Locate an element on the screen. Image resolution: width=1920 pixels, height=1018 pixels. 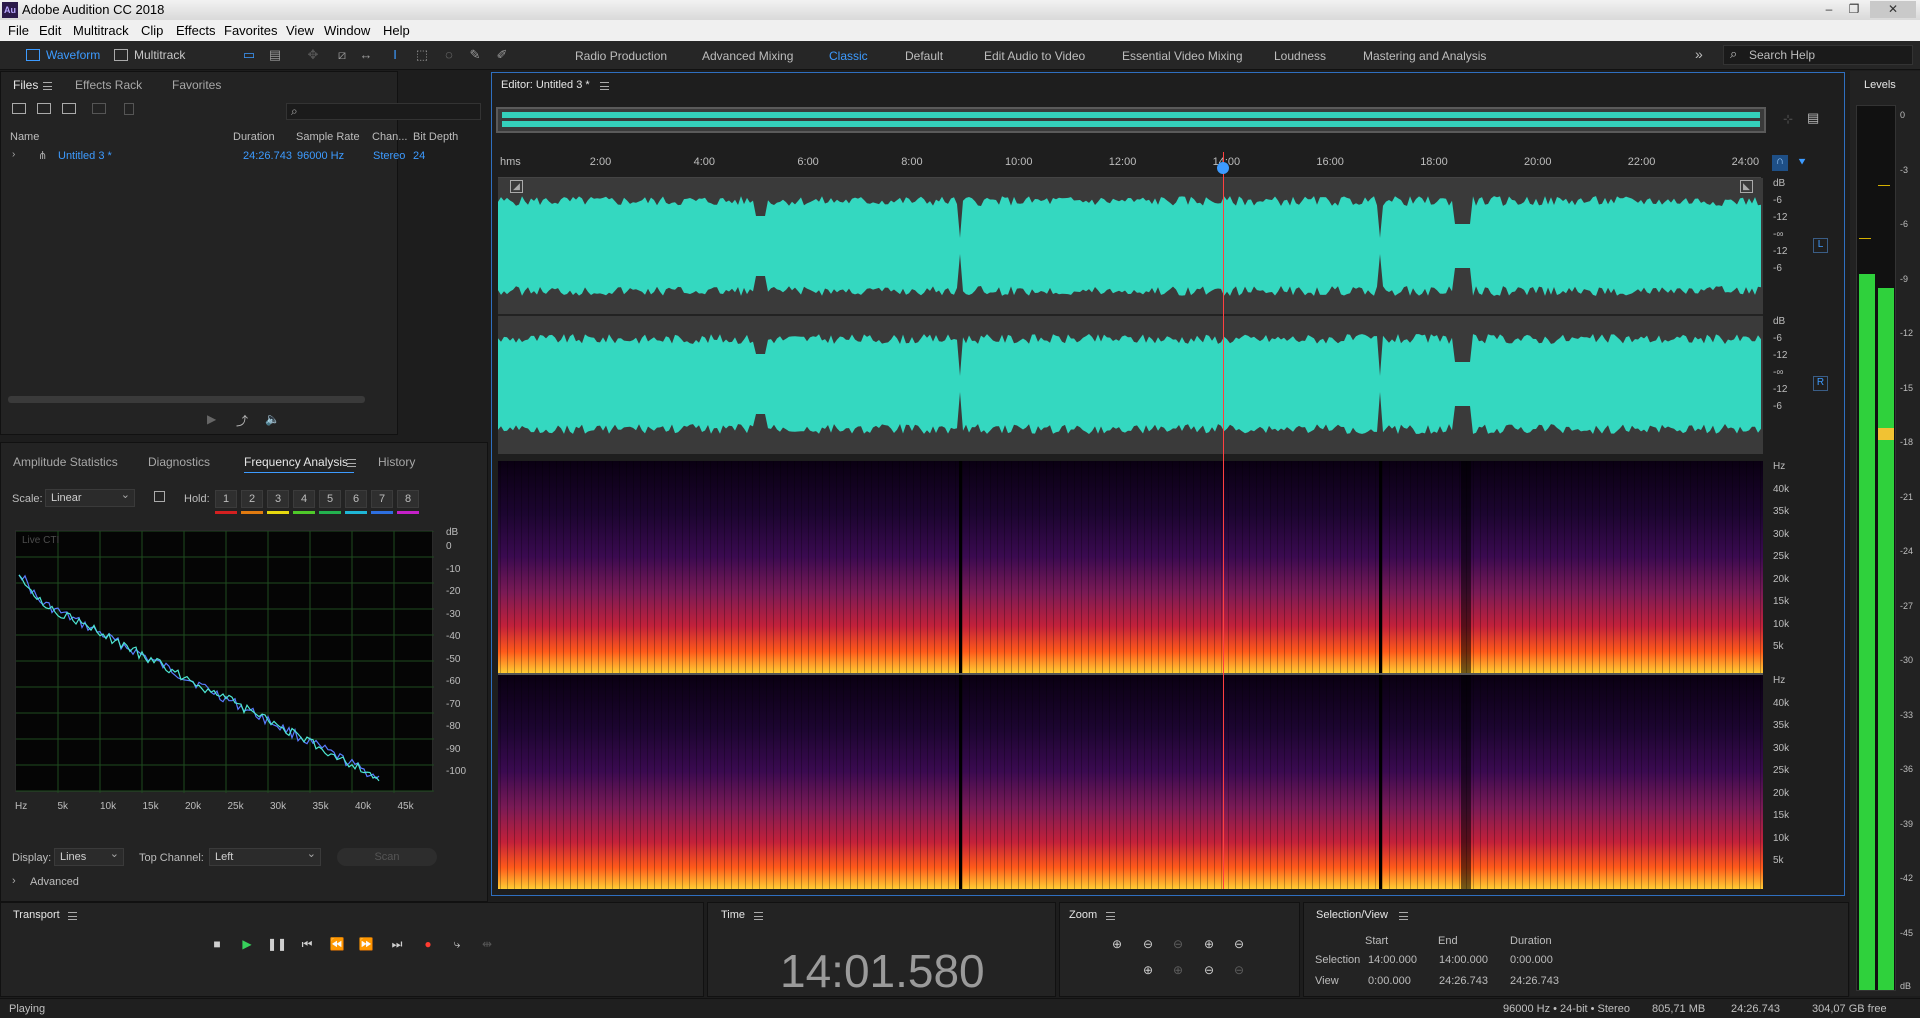
razor-tool-icon: ⧄ is located at coordinates (342, 55).